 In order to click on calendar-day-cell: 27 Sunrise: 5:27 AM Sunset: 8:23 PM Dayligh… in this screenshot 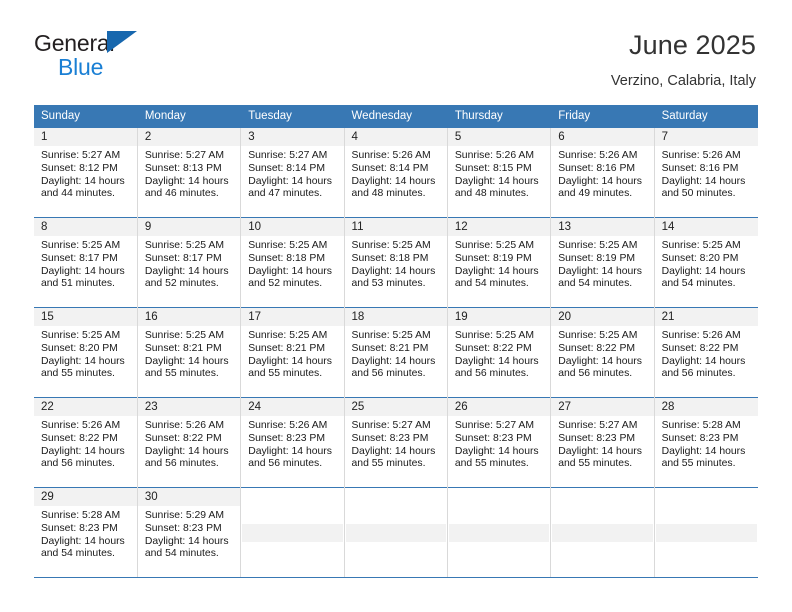, I will do `click(602, 442)`.